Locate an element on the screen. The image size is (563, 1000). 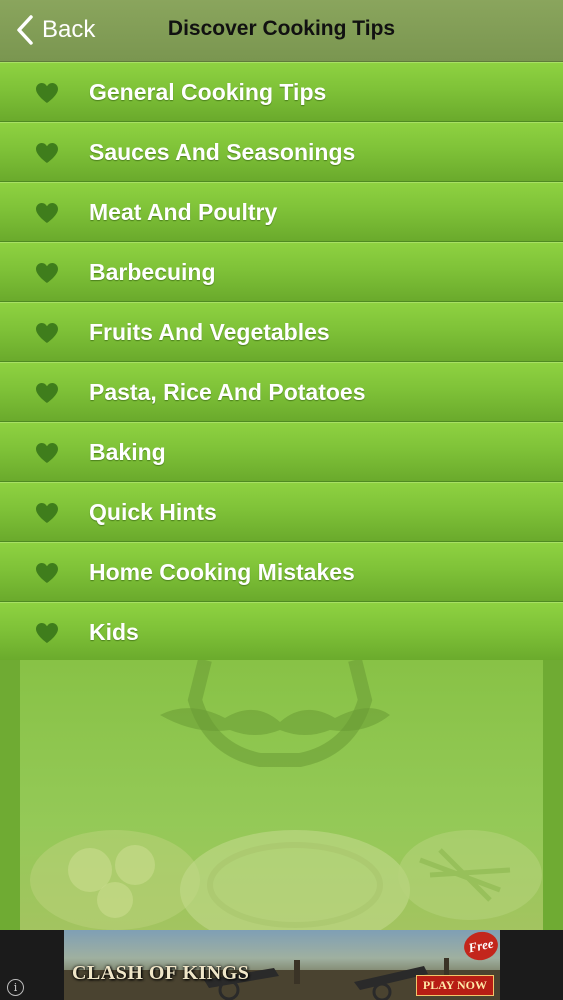
navigation-bar: Back Discover Cooking Tips is located at coordinates (281, 31).